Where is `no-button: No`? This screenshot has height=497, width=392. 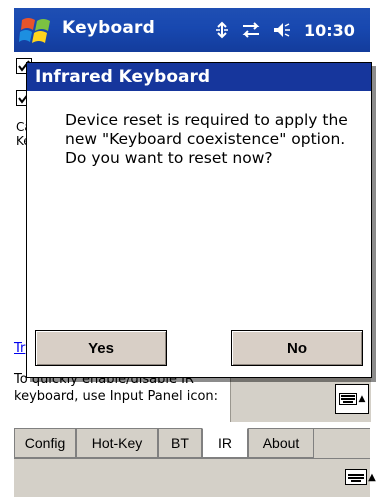 no-button: No is located at coordinates (297, 348).